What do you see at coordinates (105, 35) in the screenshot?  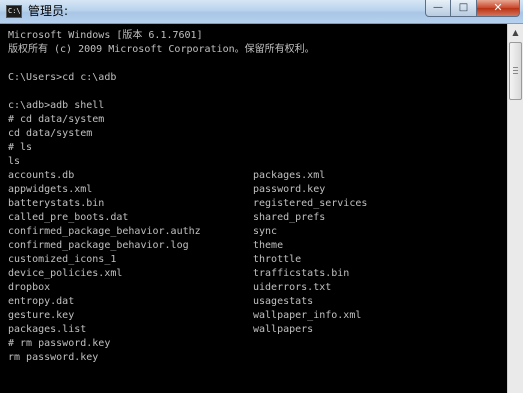 I see `console-line: Microsoft Windows [版本 6.1.7601]` at bounding box center [105, 35].